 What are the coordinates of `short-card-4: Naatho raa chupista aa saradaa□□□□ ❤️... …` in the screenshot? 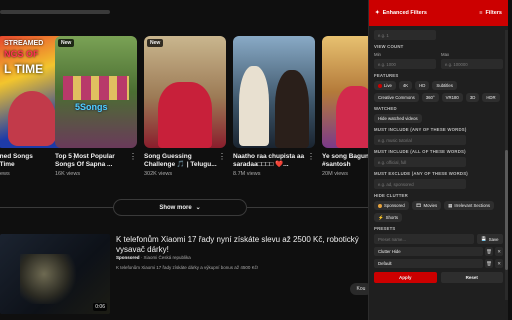 It's located at (274, 106).